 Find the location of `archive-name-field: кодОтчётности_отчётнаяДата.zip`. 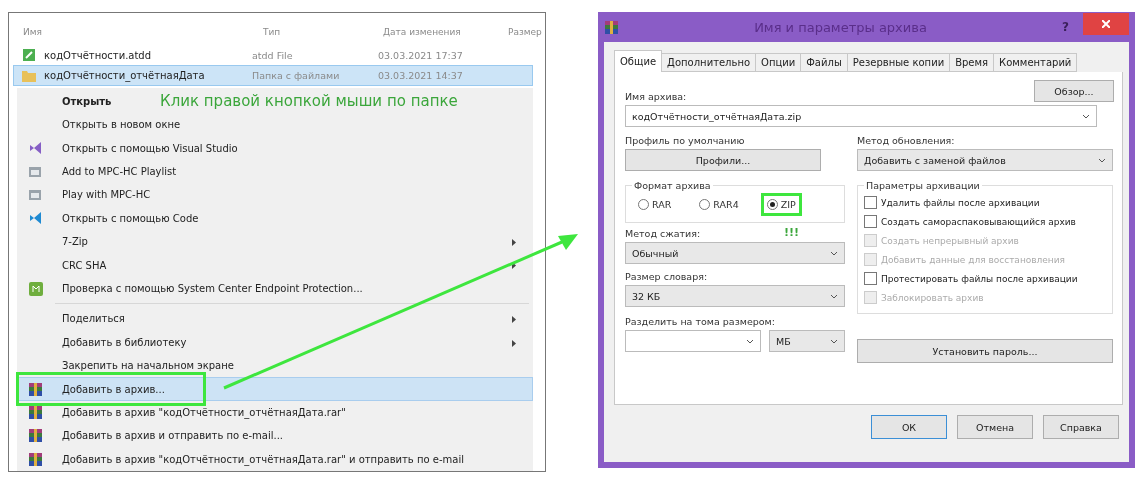

archive-name-field: кодОтчётности_отчётнаяДата.zip is located at coordinates (861, 116).